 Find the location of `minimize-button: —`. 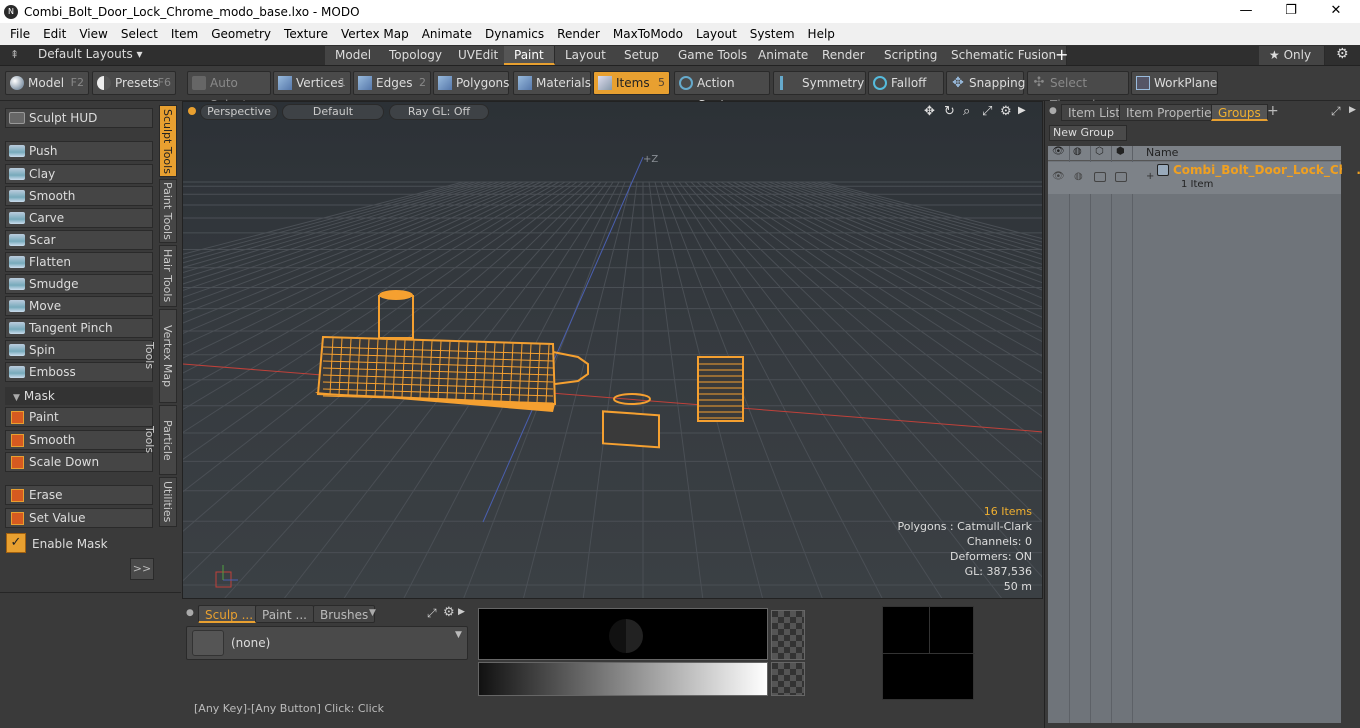

minimize-button: — is located at coordinates (1246, 11).